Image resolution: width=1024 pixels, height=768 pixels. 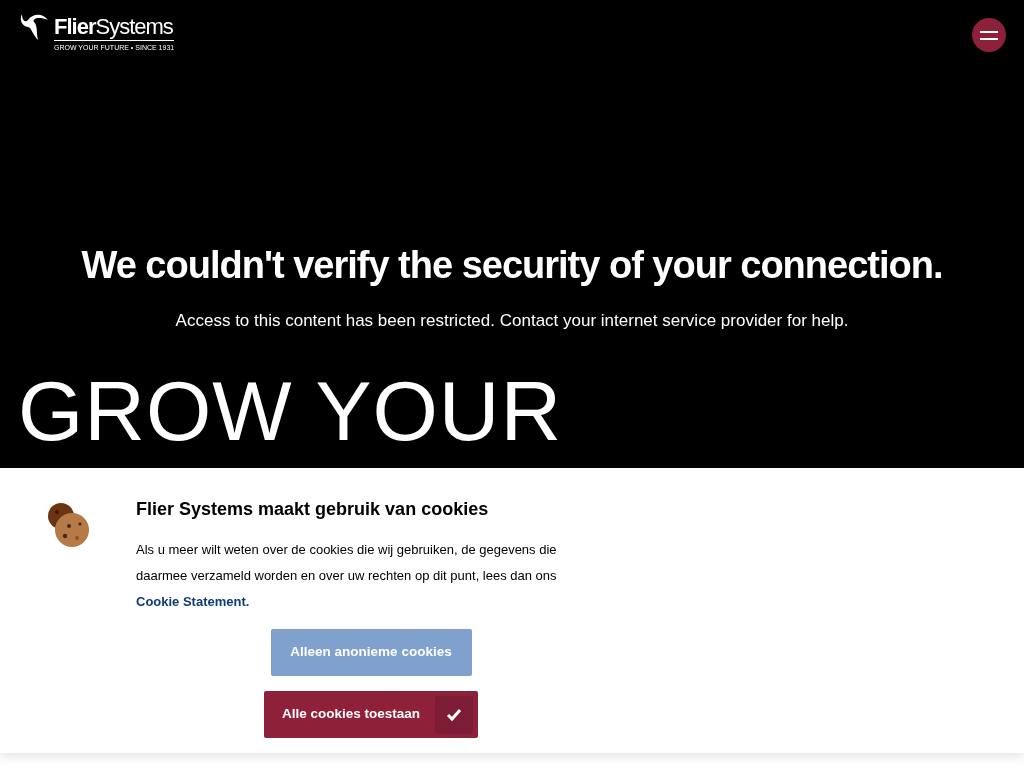 What do you see at coordinates (347, 576) in the screenshot?
I see `cookie-text: Als u meer wilt weten over de cookies die wij gebruiken, de gegevens die daarmee verzameld worden en over uw rechten op dit punt, lees dan ons Cookie Statement.` at bounding box center [347, 576].